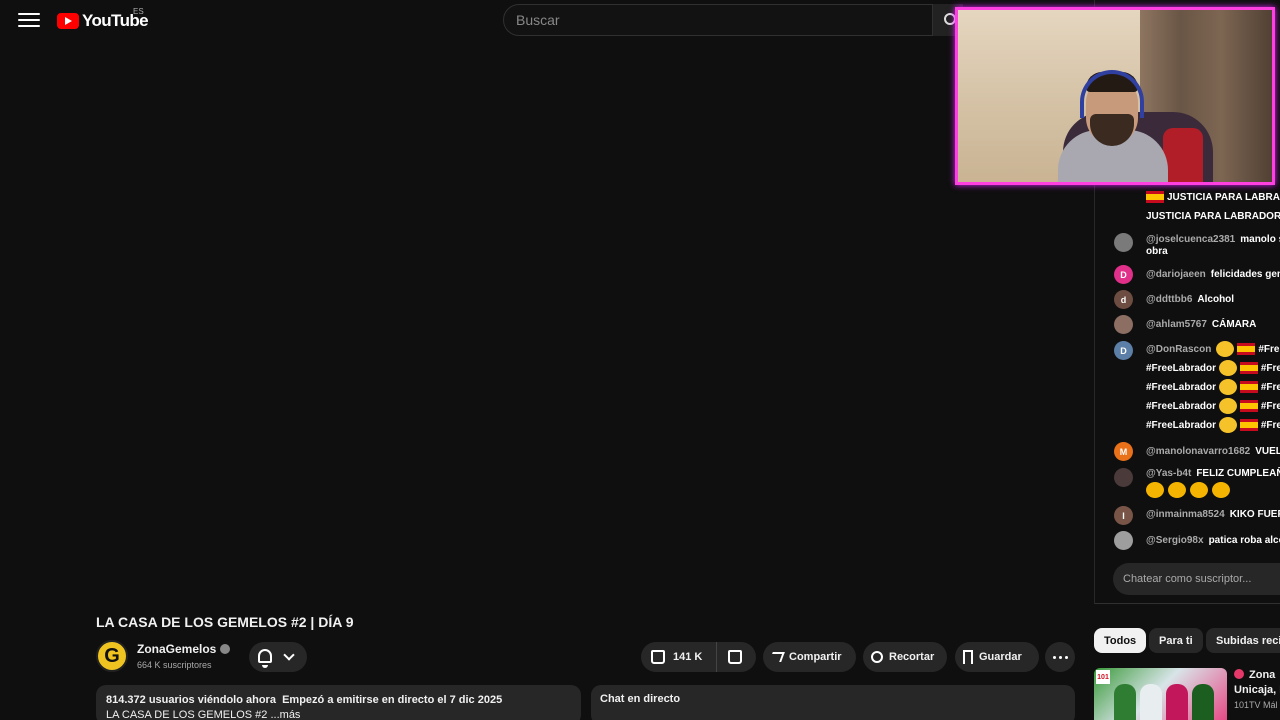 This screenshot has width=1280, height=720. Describe the element at coordinates (809, 657) in the screenshot. I see `share-button: Compartir` at that location.